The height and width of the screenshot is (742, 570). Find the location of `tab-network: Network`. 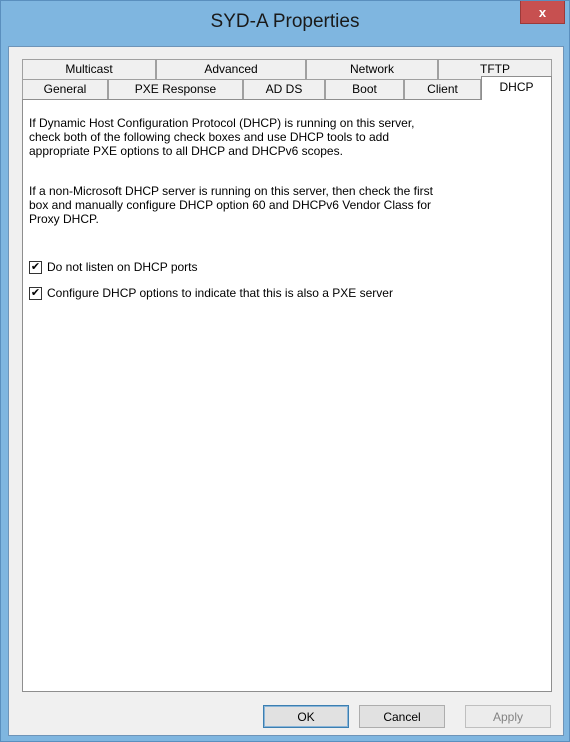

tab-network: Network is located at coordinates (372, 69).